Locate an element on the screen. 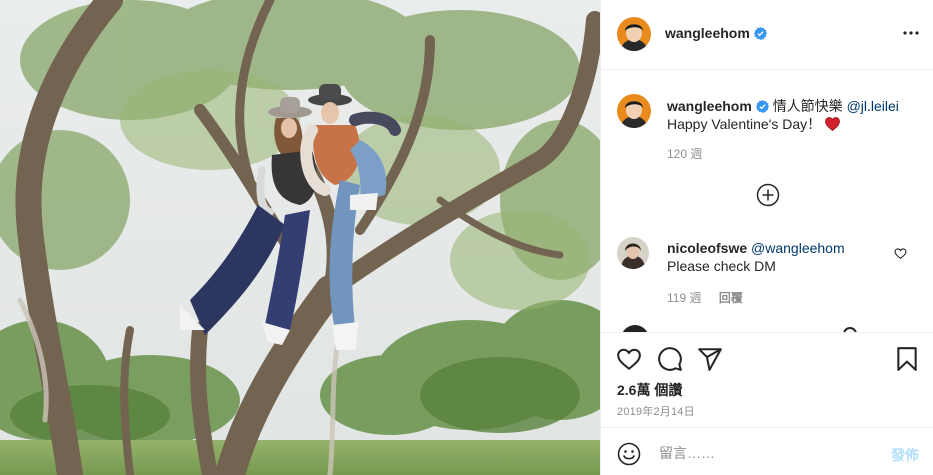 Image resolution: width=933 pixels, height=475 pixels. post-header: wangleehom is located at coordinates (767, 35).